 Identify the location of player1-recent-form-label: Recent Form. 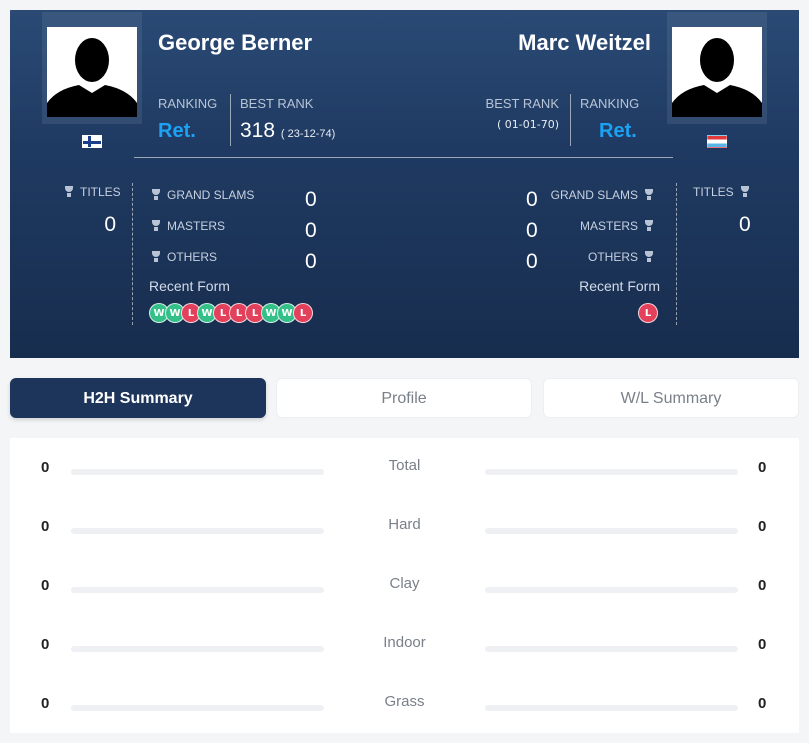
(189, 286).